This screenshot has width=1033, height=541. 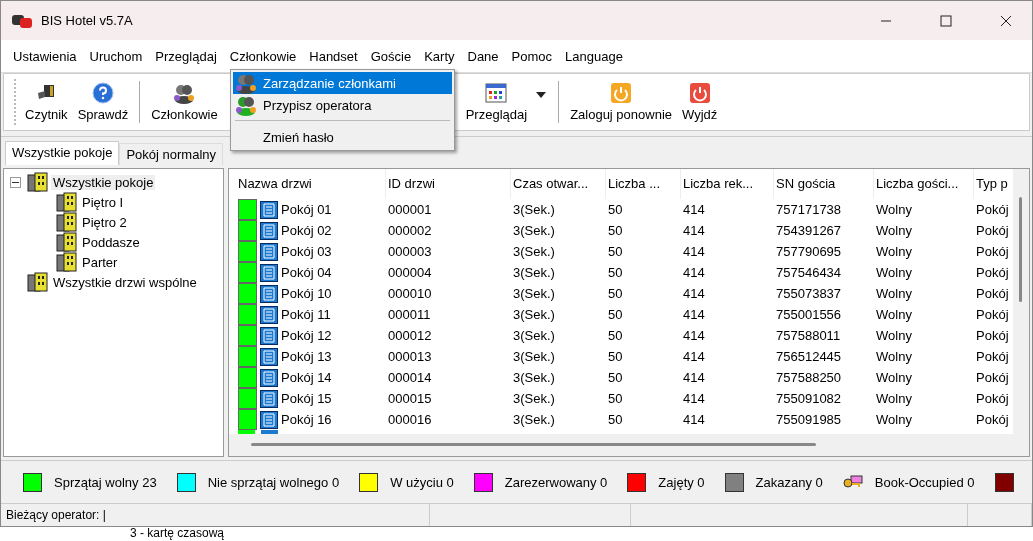 I want to click on horizontal-scrollbar, so click(x=621, y=445).